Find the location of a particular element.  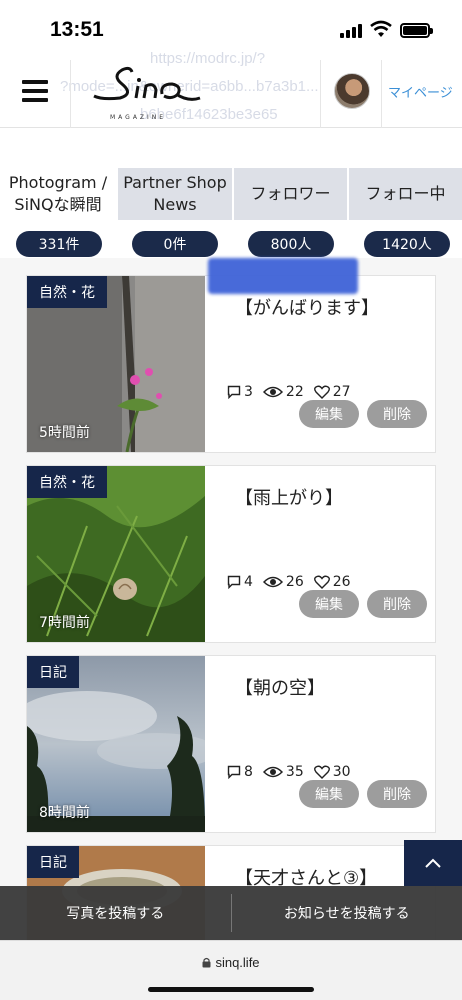

view-count: 35 is located at coordinates (294, 772).